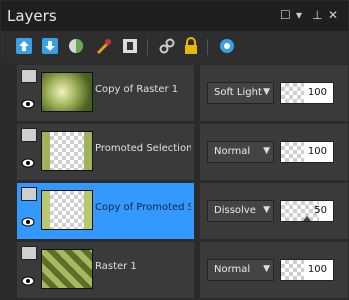 This screenshot has height=300, width=349. I want to click on link-icon, so click(167, 46).